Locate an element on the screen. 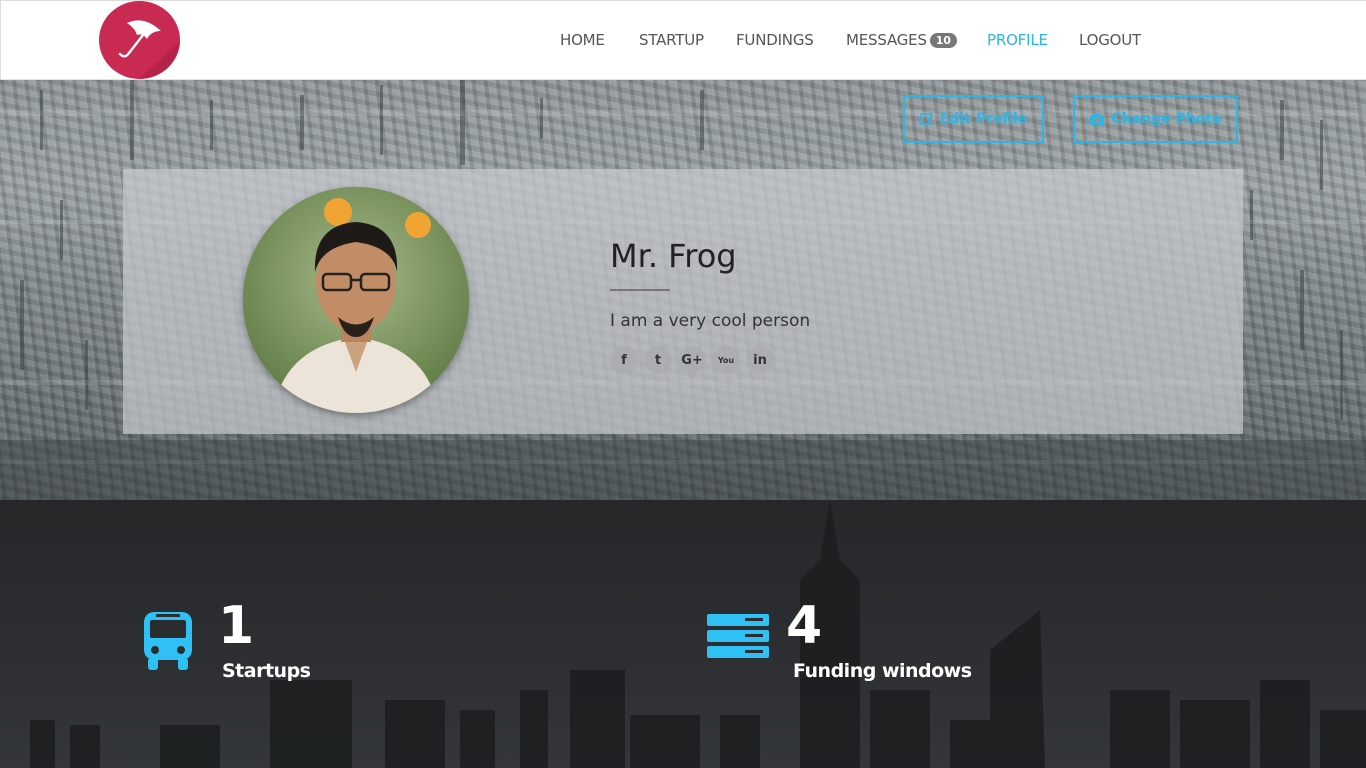  logo is located at coordinates (139, 40).